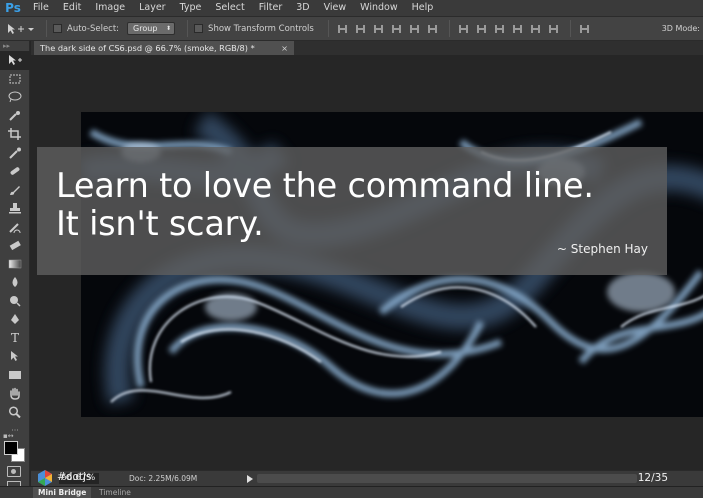 Image resolution: width=703 pixels, height=498 pixels. What do you see at coordinates (57, 28) in the screenshot?
I see `auto-select-checkbox` at bounding box center [57, 28].